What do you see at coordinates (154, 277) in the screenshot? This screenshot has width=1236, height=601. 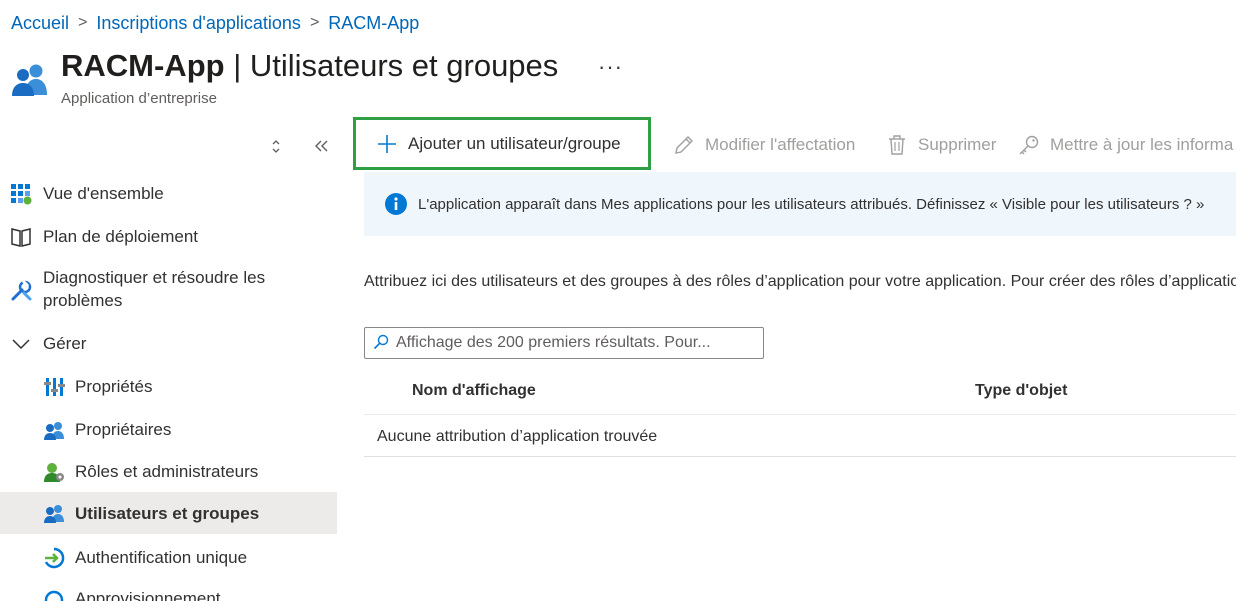 I see `sidebar-item-label: Diagnostiquer et résoudre les` at bounding box center [154, 277].